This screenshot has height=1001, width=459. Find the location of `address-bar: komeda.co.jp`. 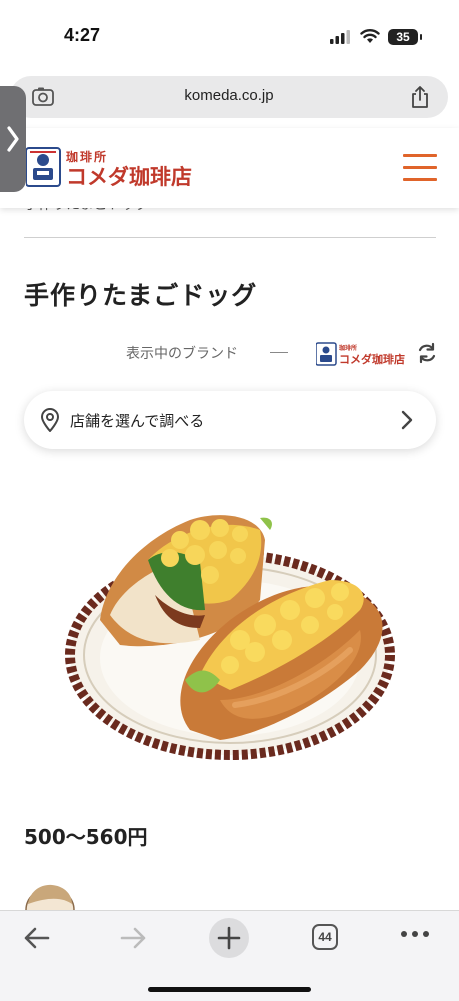

address-bar: komeda.co.jp is located at coordinates (229, 97).